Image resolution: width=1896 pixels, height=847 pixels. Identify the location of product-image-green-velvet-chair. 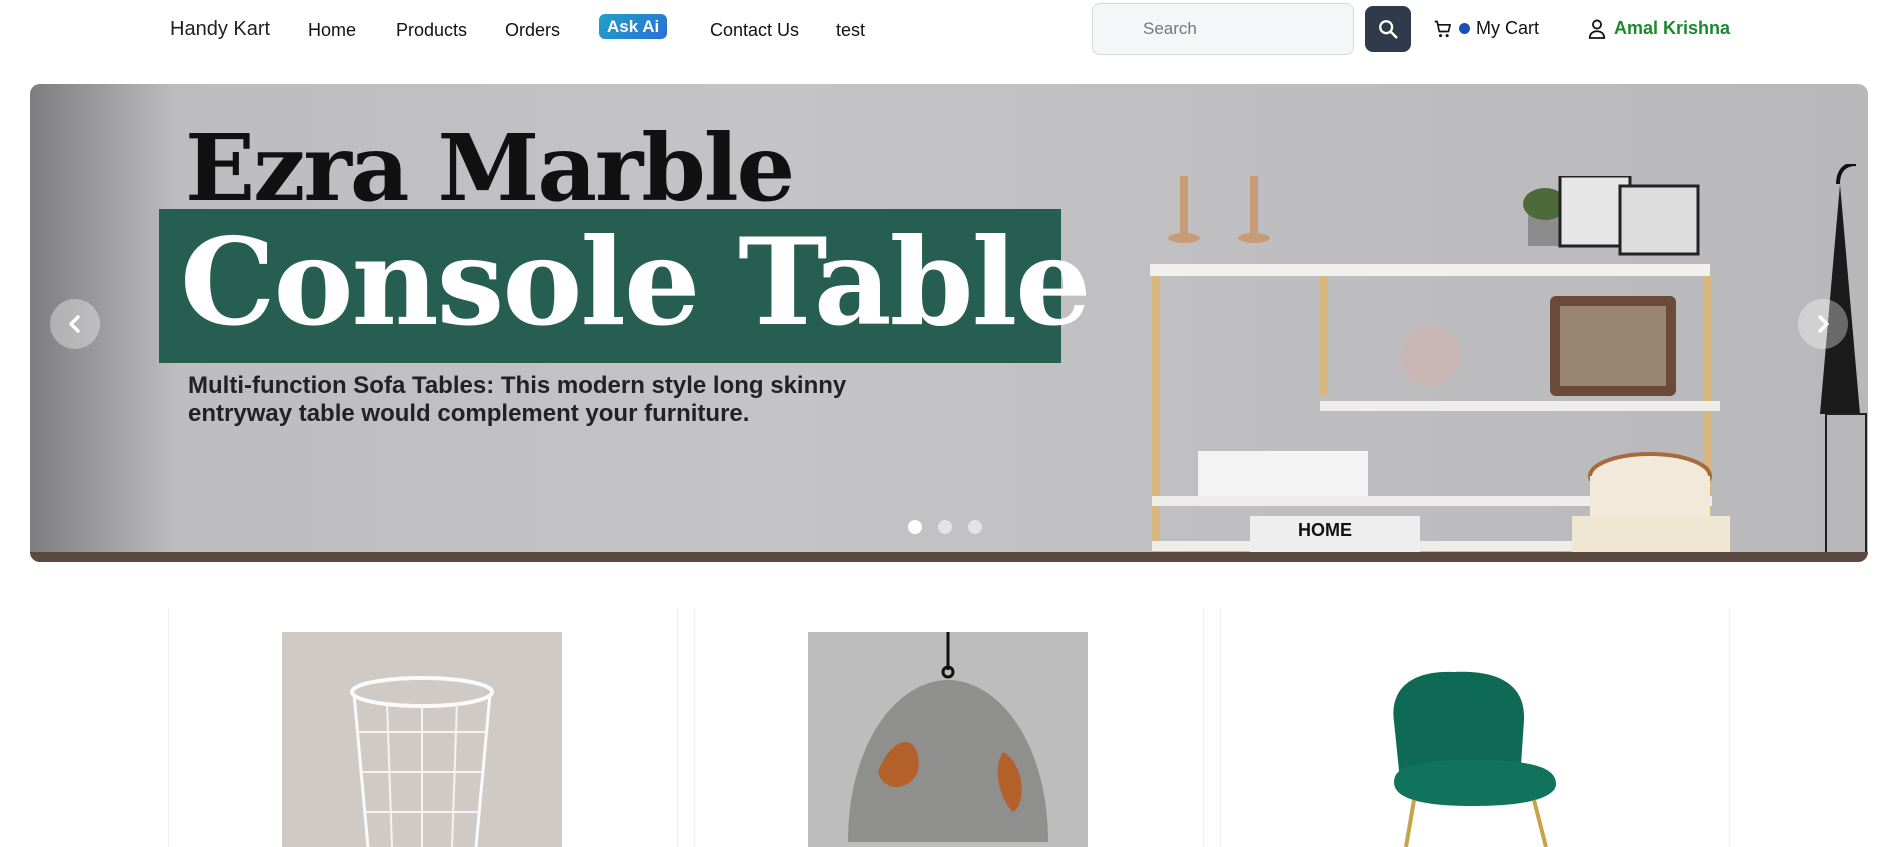
(1474, 739).